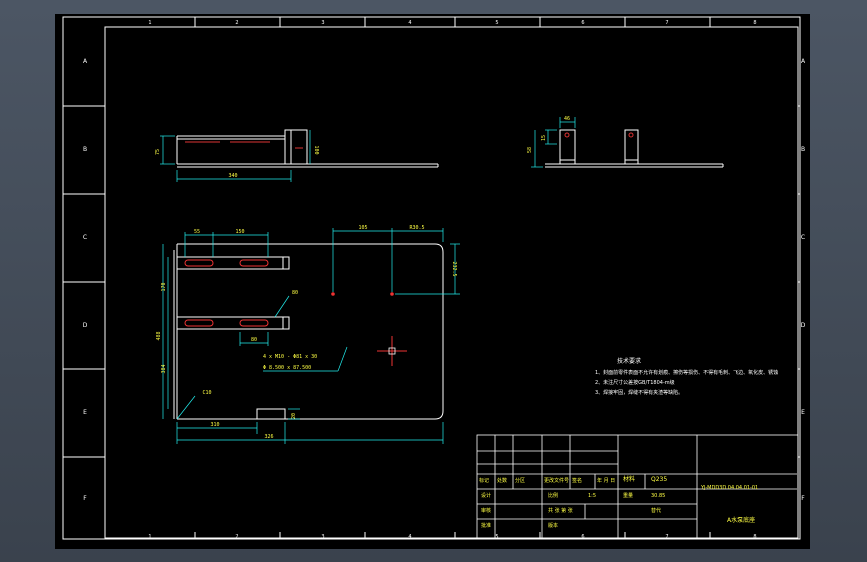 Image resolution: width=867 pixels, height=562 pixels. What do you see at coordinates (294, 416) in the screenshot?
I see `plan-dim-20: 20` at bounding box center [294, 416].